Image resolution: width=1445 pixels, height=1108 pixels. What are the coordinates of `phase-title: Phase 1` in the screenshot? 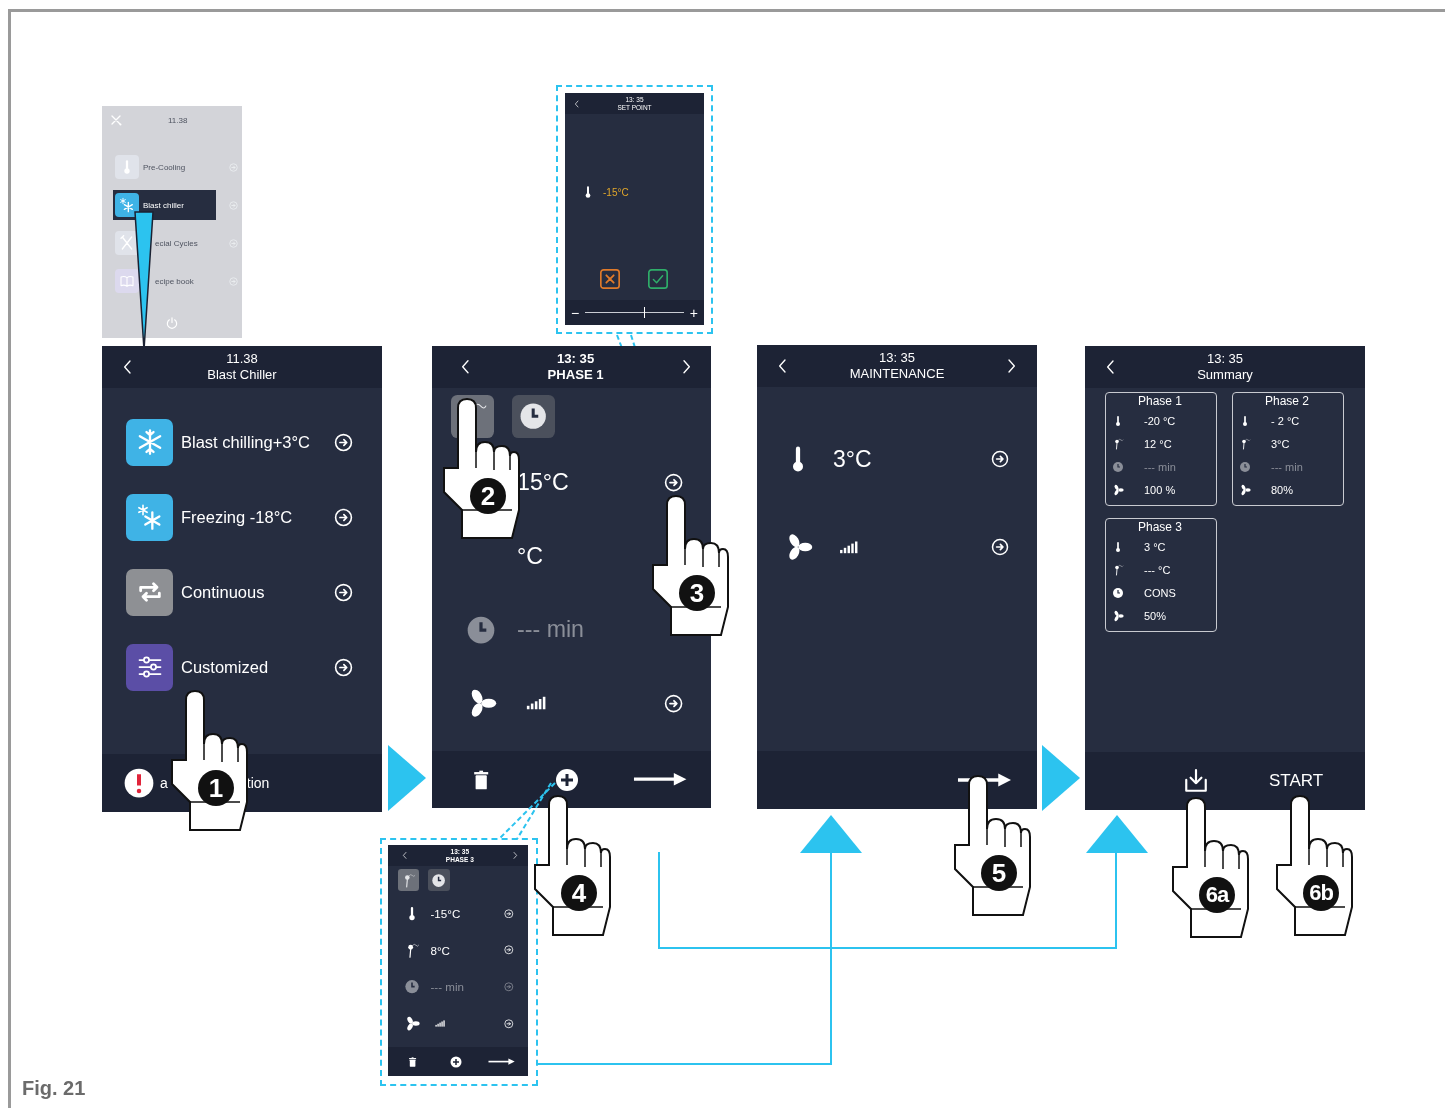 It's located at (1159, 401).